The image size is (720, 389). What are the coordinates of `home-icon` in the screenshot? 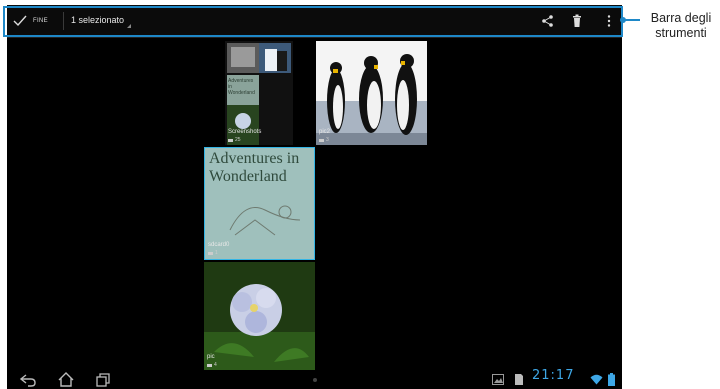 It's located at (66, 379).